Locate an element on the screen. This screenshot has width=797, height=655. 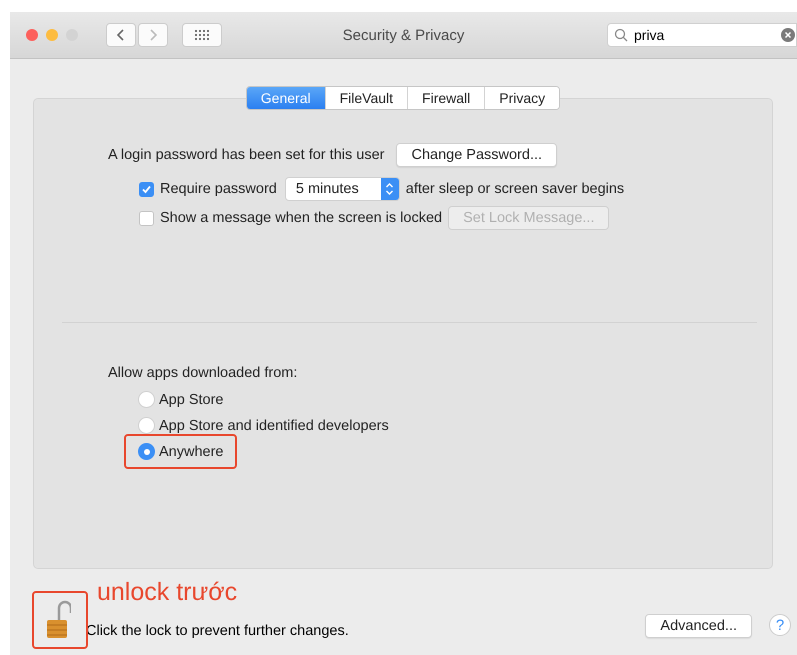
stepper-icon is located at coordinates (389, 189).